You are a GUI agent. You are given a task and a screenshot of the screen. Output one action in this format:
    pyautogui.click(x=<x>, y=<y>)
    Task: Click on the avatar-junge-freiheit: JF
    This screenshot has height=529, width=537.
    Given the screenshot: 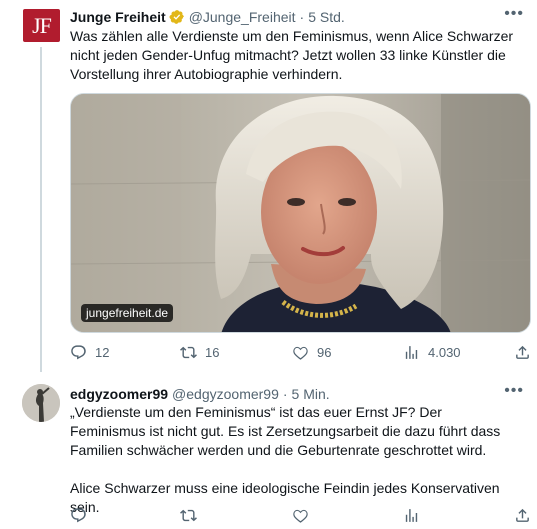 What is the action you would take?
    pyautogui.click(x=41, y=25)
    